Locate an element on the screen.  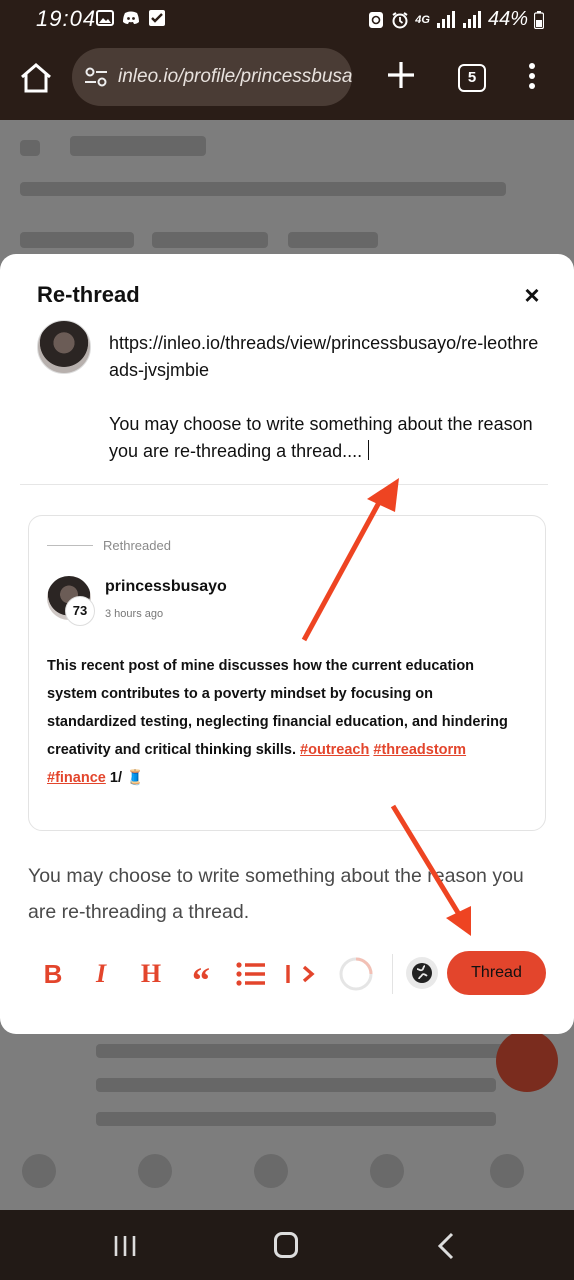
globe-icon is located at coordinates (422, 973).